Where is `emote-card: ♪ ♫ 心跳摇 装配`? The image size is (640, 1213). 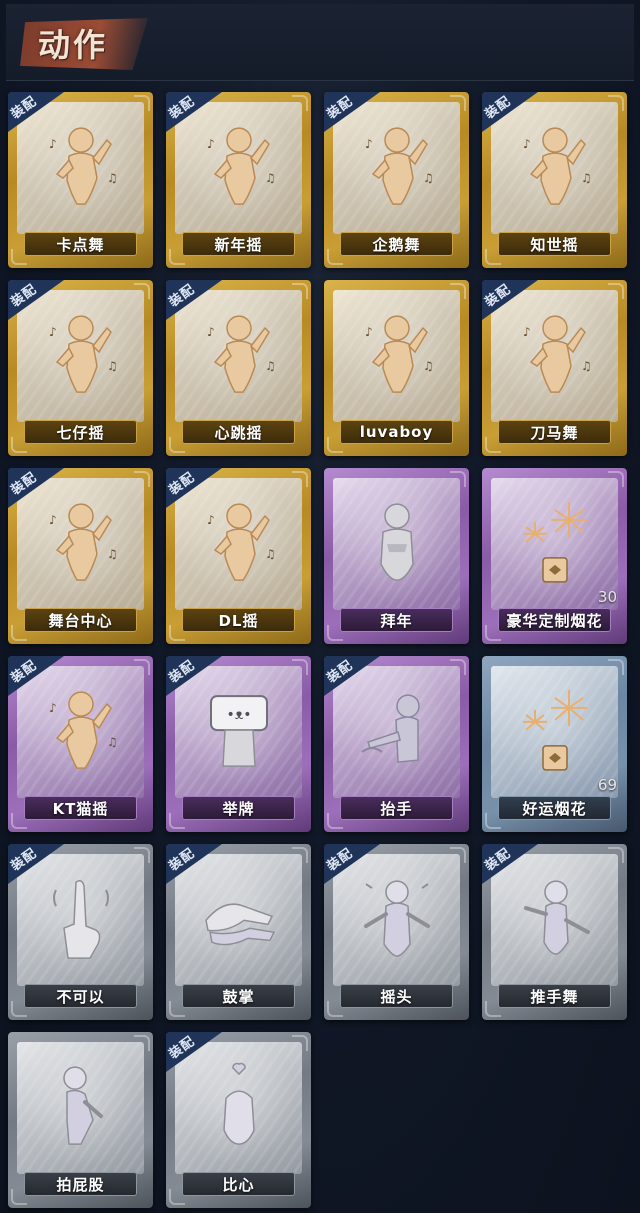
emote-card: ♪ ♫ 心跳摇 装配 is located at coordinates (238, 368).